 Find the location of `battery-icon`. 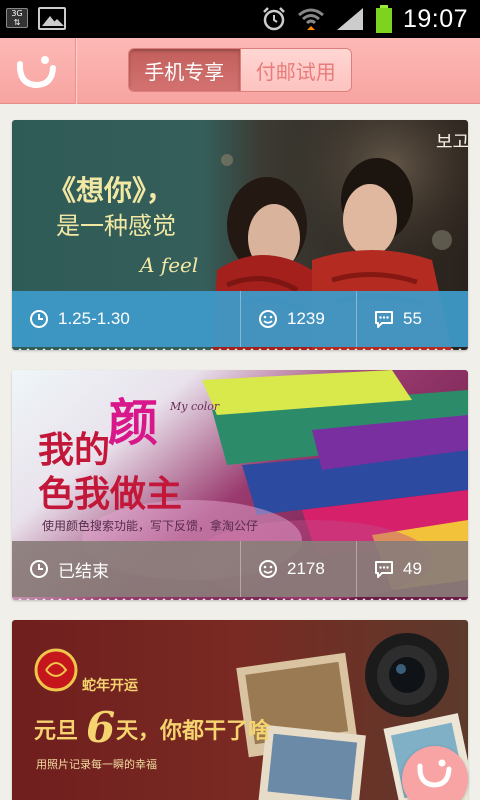

battery-icon is located at coordinates (383, 19).